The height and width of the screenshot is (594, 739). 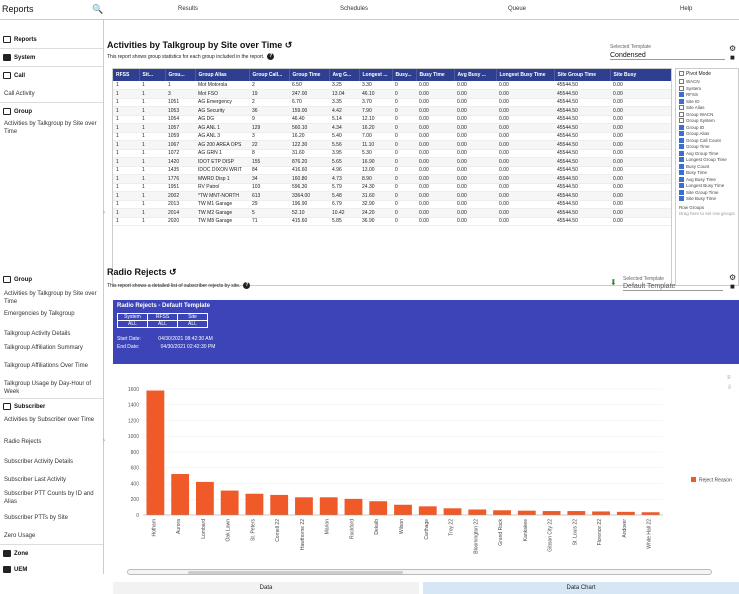 I want to click on sidebar-item-group: Group, so click(x=51, y=112).